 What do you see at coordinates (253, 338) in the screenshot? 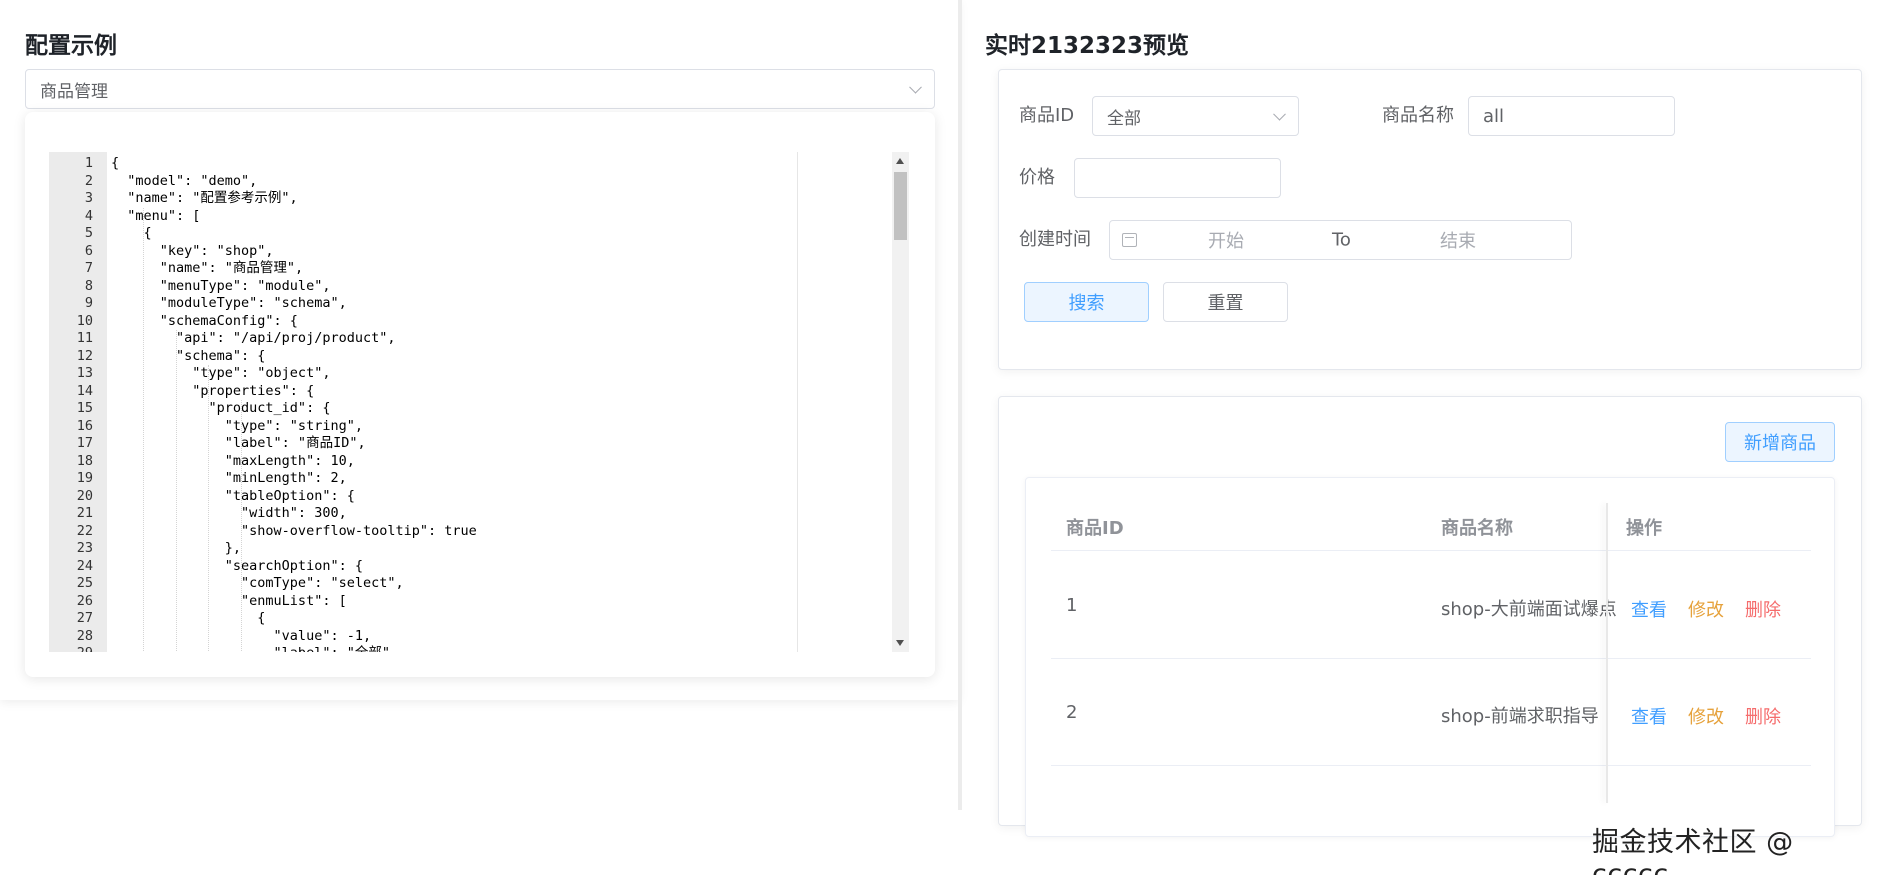
I see `code-text: "api": "/api/proj/product",` at bounding box center [253, 338].